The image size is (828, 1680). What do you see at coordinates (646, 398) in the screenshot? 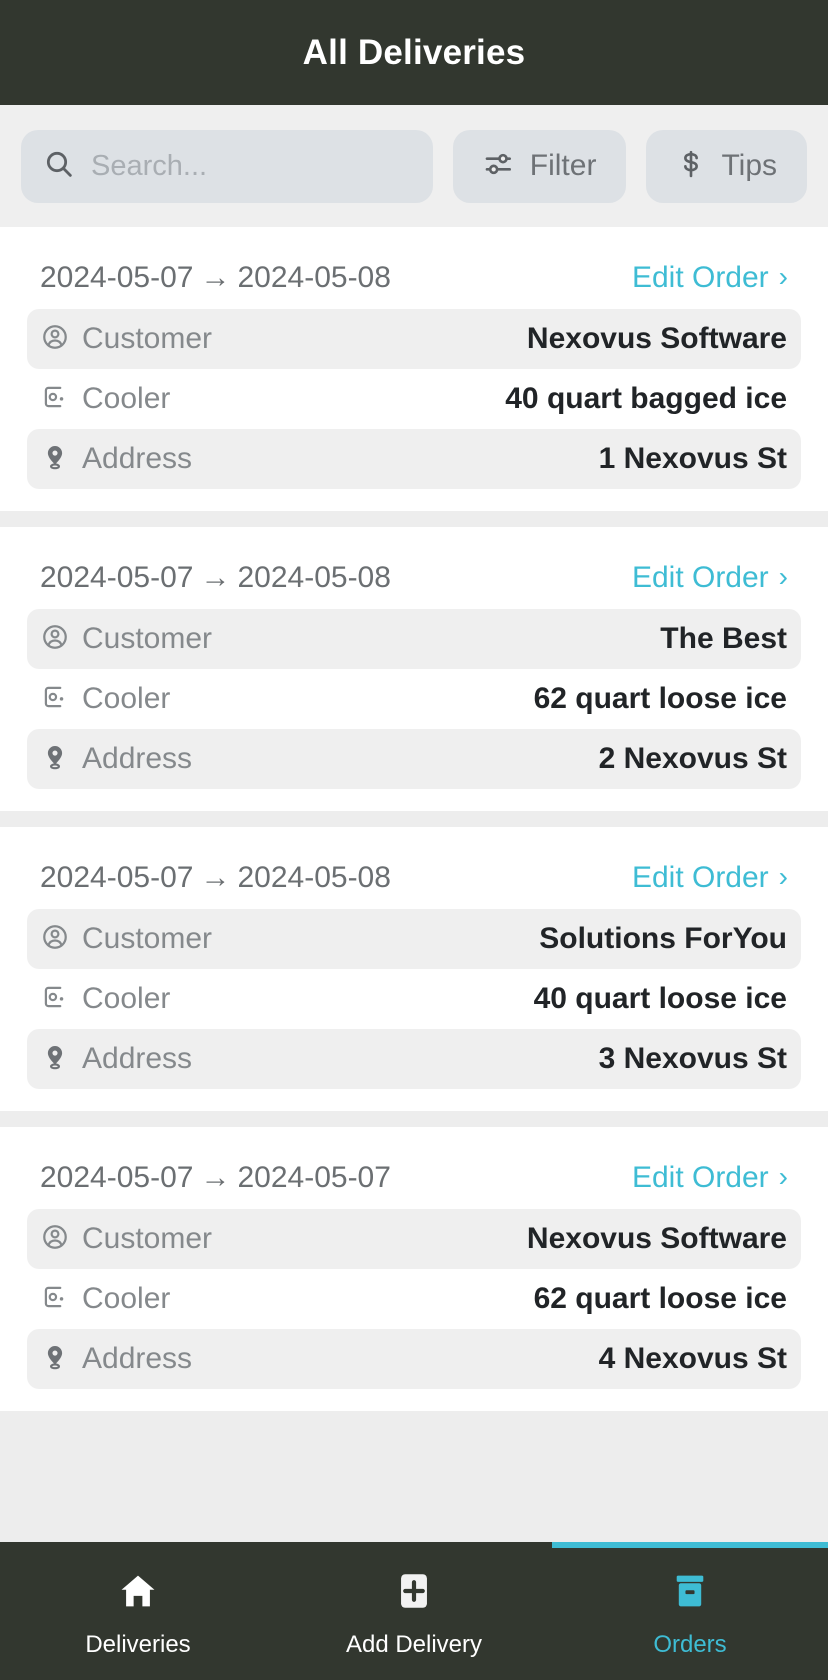
I see `cooler-value: 40 quart bagged ice` at bounding box center [646, 398].